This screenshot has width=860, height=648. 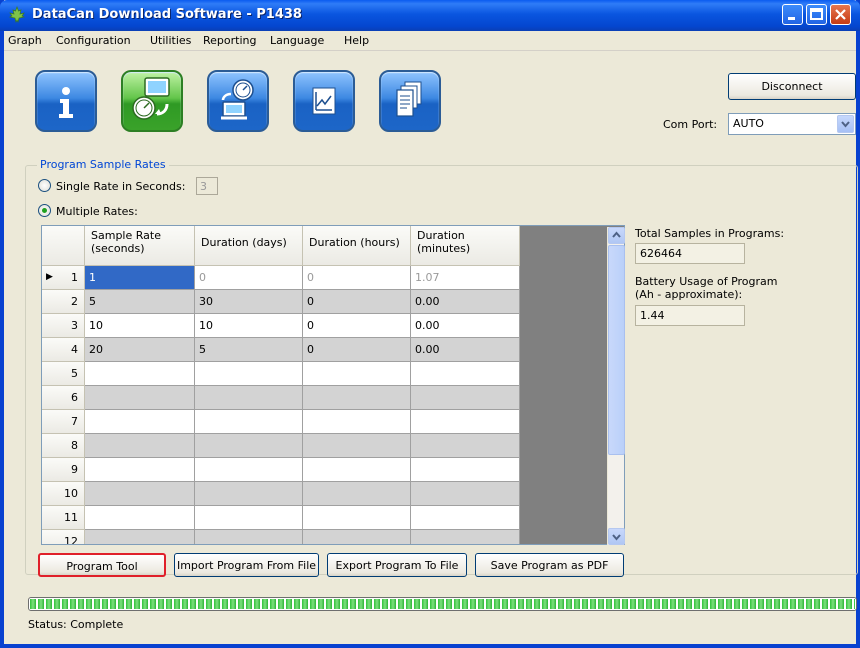 I want to click on column-header-duration-days: Duration (days), so click(x=249, y=246).